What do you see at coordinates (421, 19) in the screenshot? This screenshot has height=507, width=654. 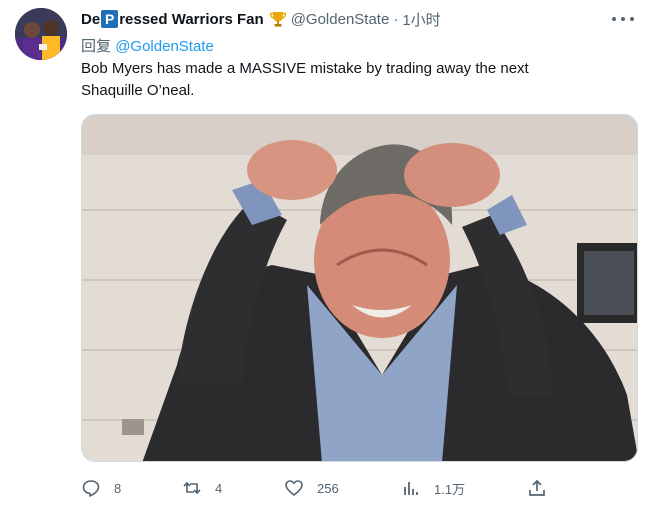 I see `timestamp: 1小时` at bounding box center [421, 19].